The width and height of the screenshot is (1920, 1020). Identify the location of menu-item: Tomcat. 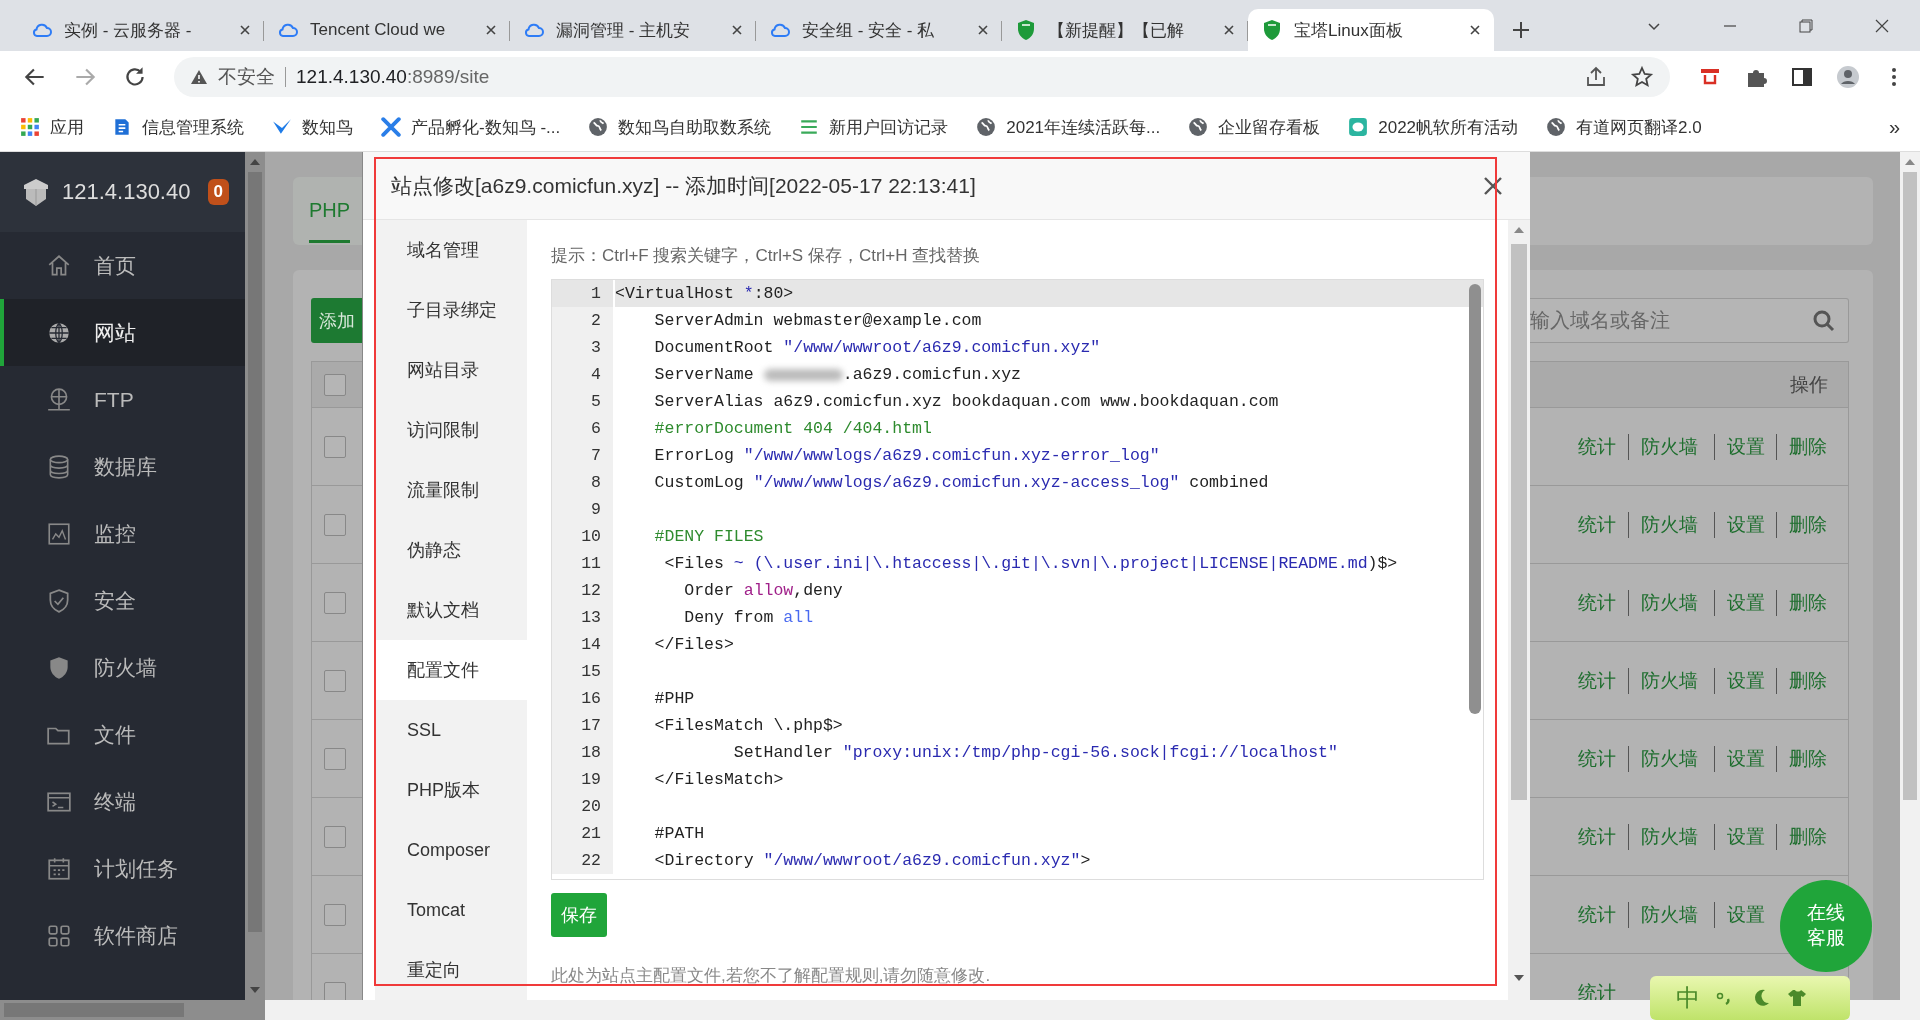
(451, 910).